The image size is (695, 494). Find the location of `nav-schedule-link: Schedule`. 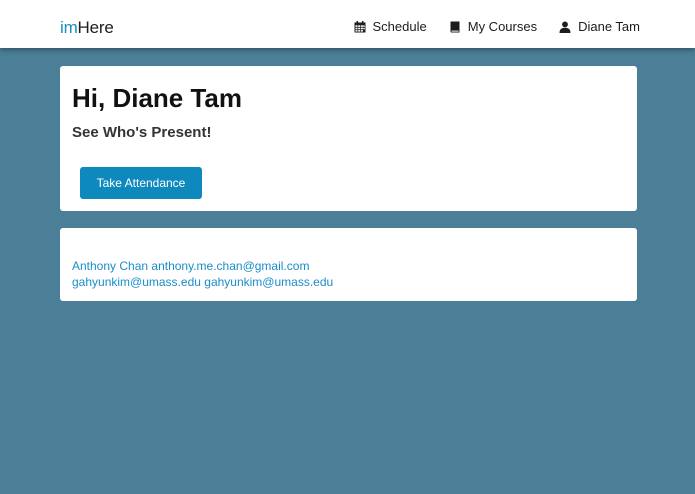

nav-schedule-link: Schedule is located at coordinates (390, 27).